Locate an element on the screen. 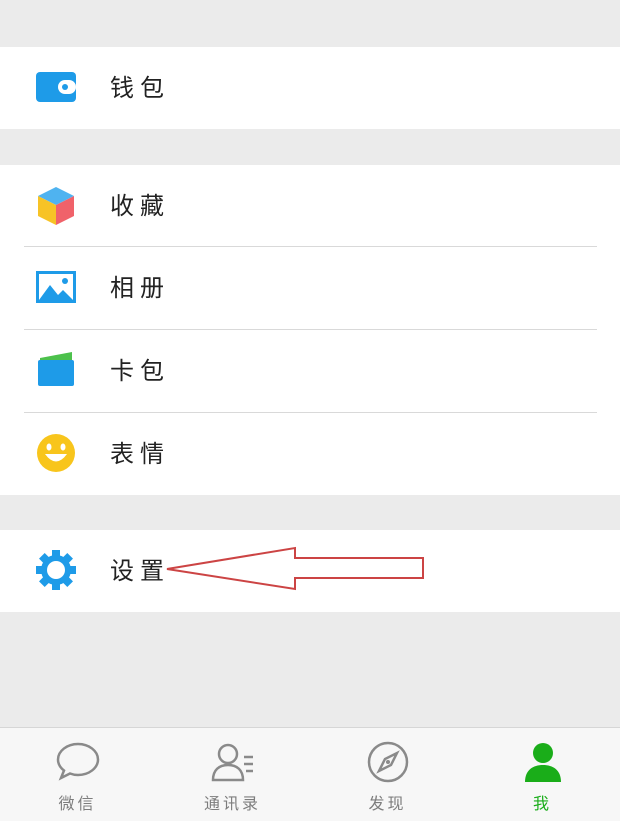 The height and width of the screenshot is (821, 620). tab-me-label: 我 is located at coordinates (542, 803).